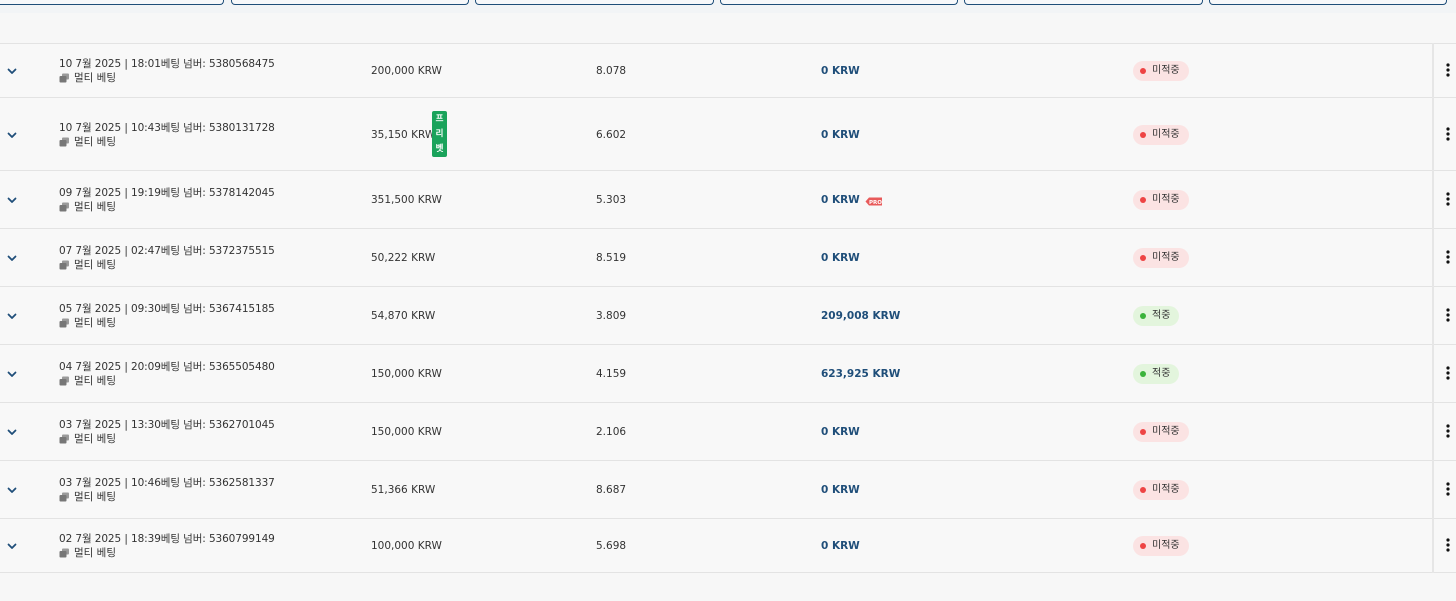 The height and width of the screenshot is (601, 1456). Describe the element at coordinates (110, 251) in the screenshot. I see `bet-date: 07 7월 2025 | 02:47` at that location.